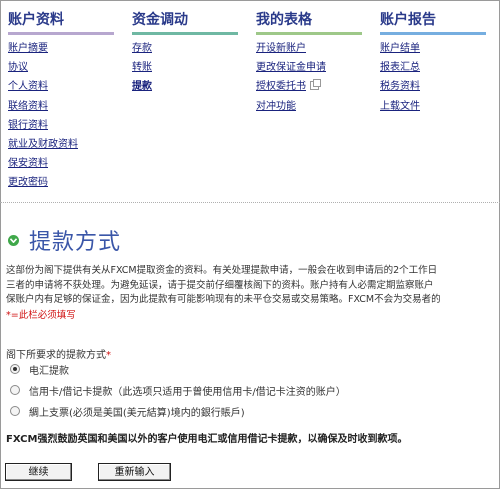 This screenshot has width=500, height=489. Describe the element at coordinates (433, 67) in the screenshot. I see `nav-link: 报表汇总` at that location.